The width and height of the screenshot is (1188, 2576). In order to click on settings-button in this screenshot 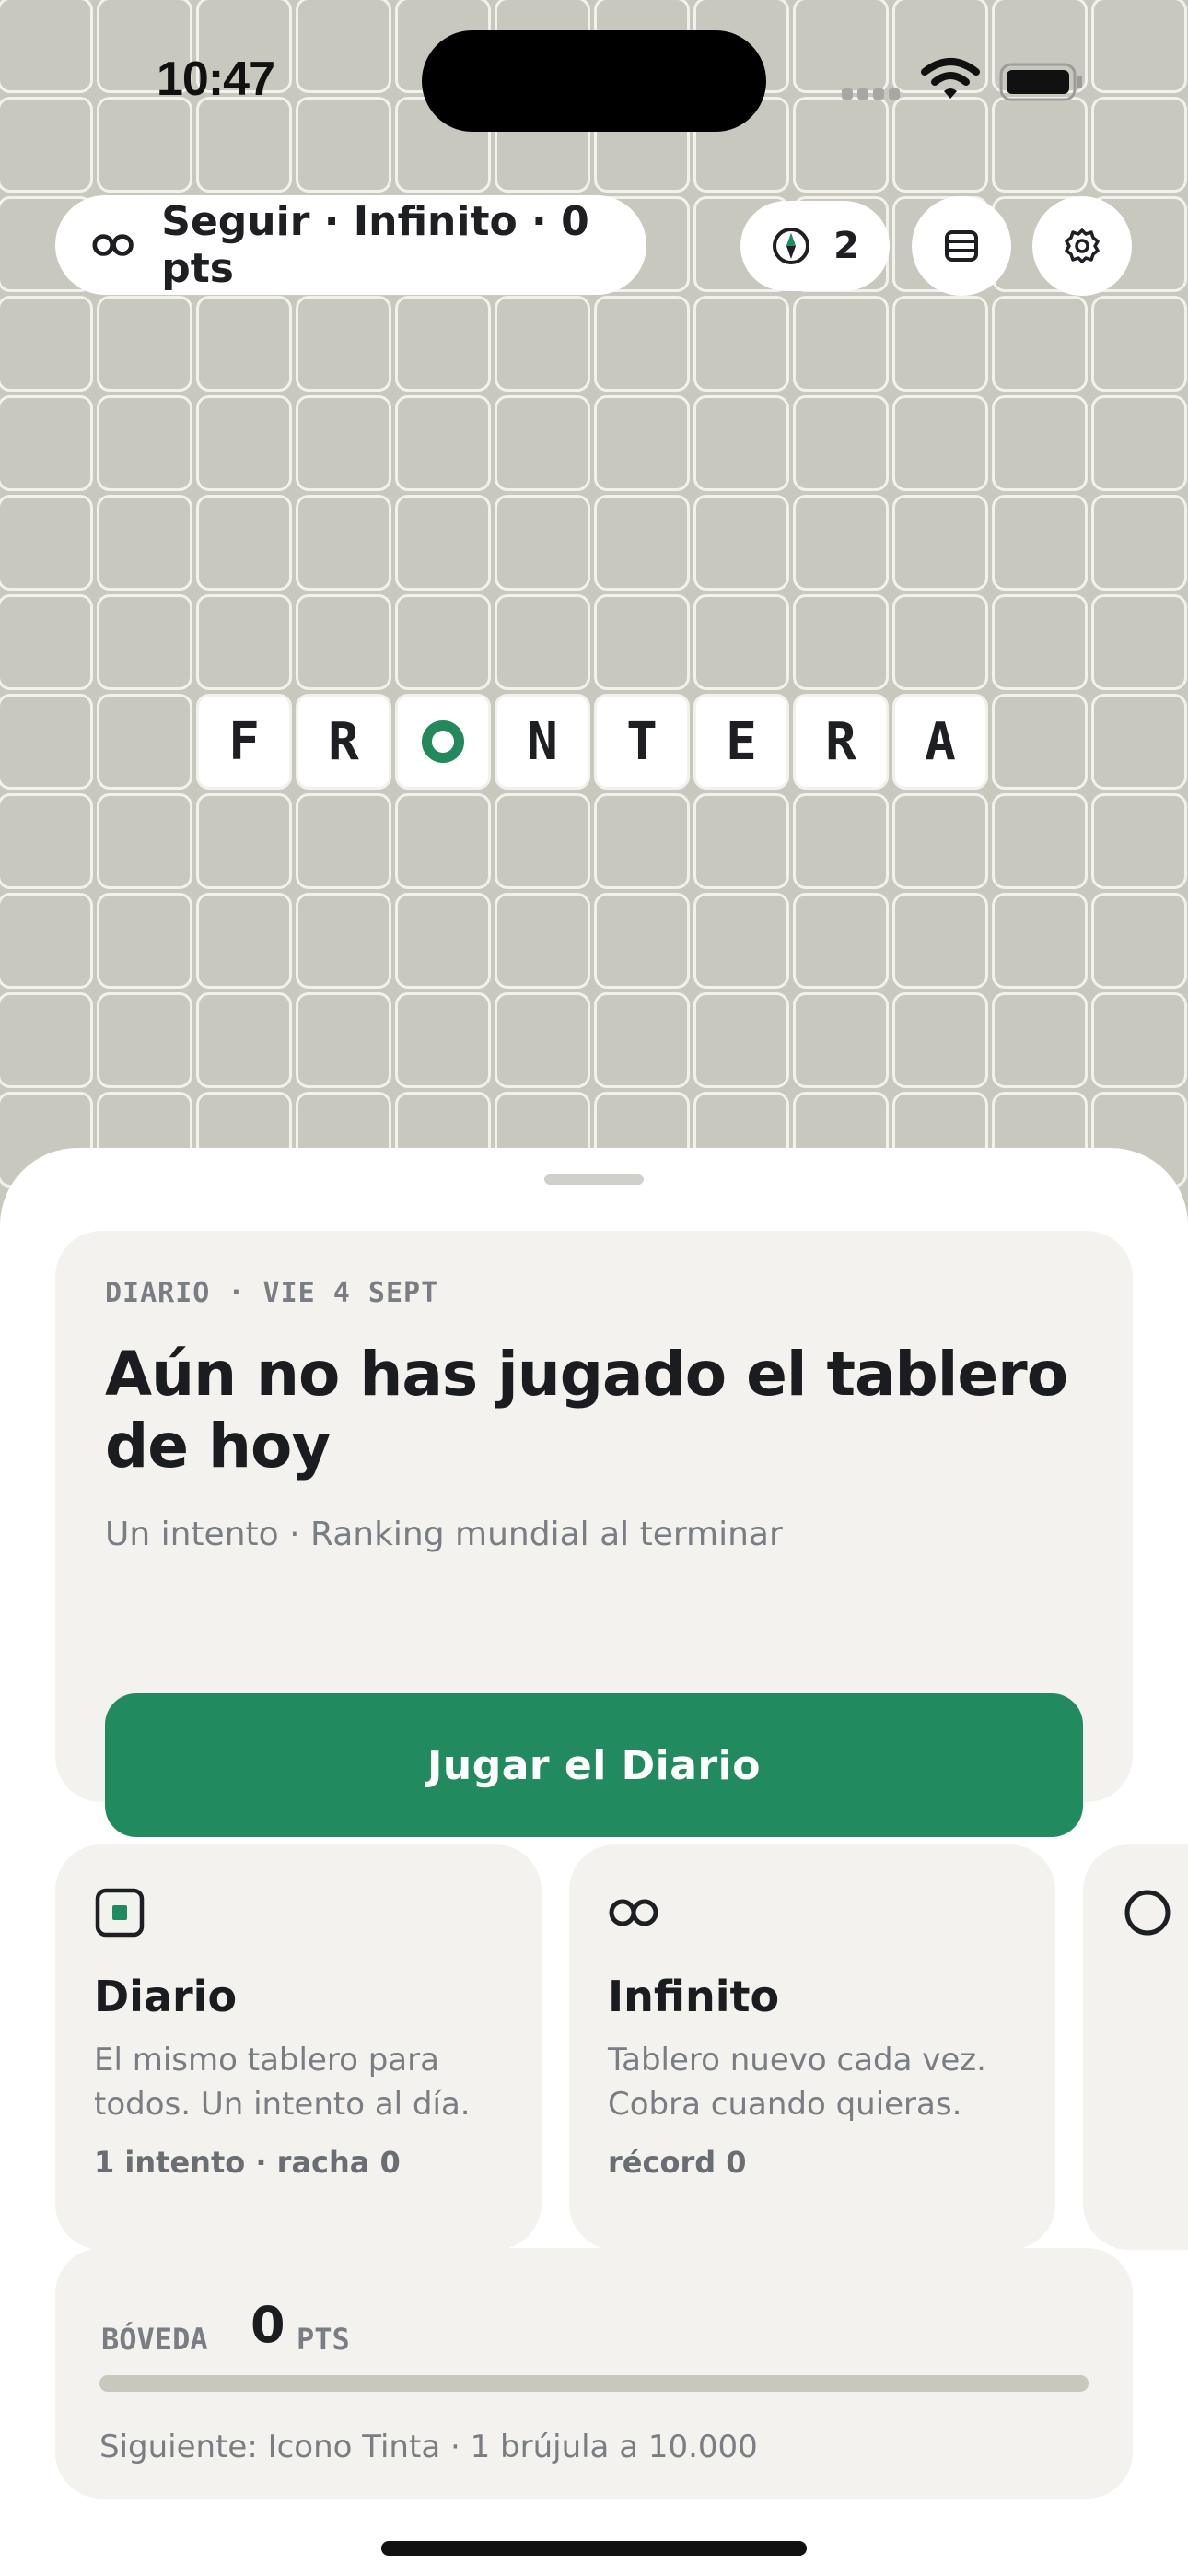, I will do `click(1082, 246)`.